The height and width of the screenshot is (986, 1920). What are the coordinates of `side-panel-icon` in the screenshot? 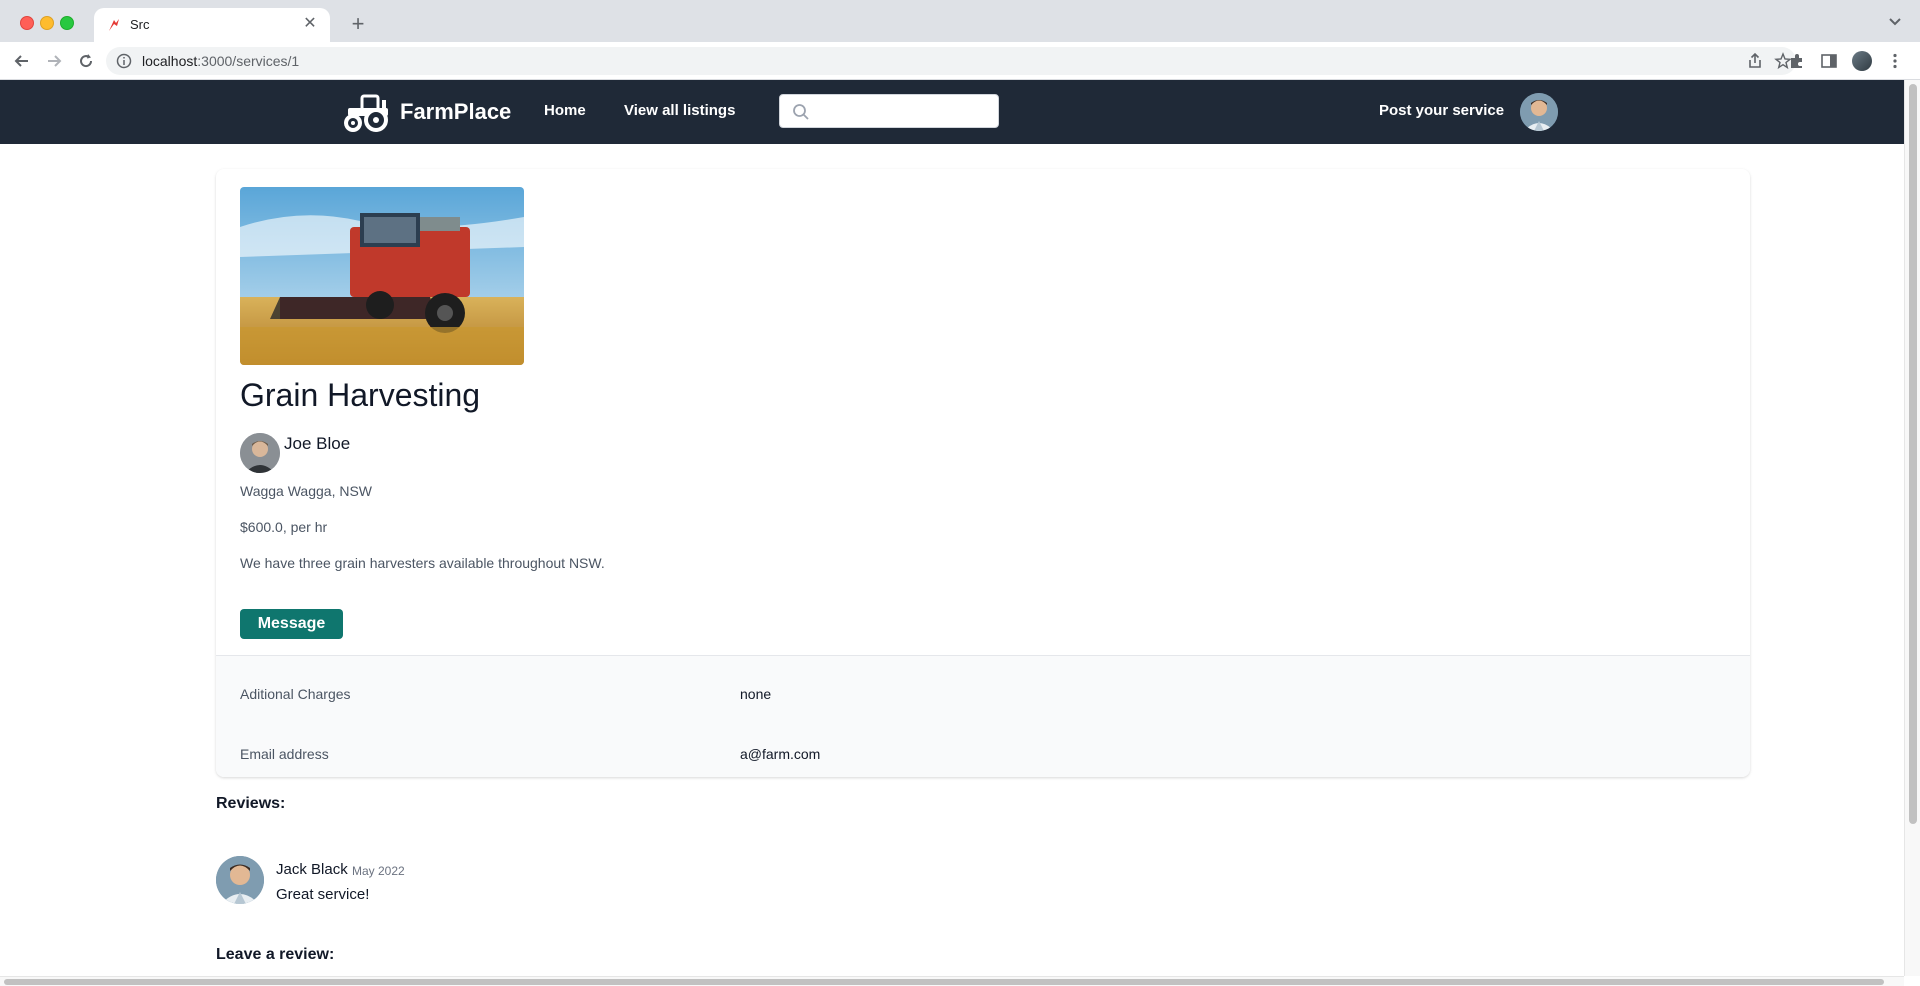 It's located at (1829, 61).